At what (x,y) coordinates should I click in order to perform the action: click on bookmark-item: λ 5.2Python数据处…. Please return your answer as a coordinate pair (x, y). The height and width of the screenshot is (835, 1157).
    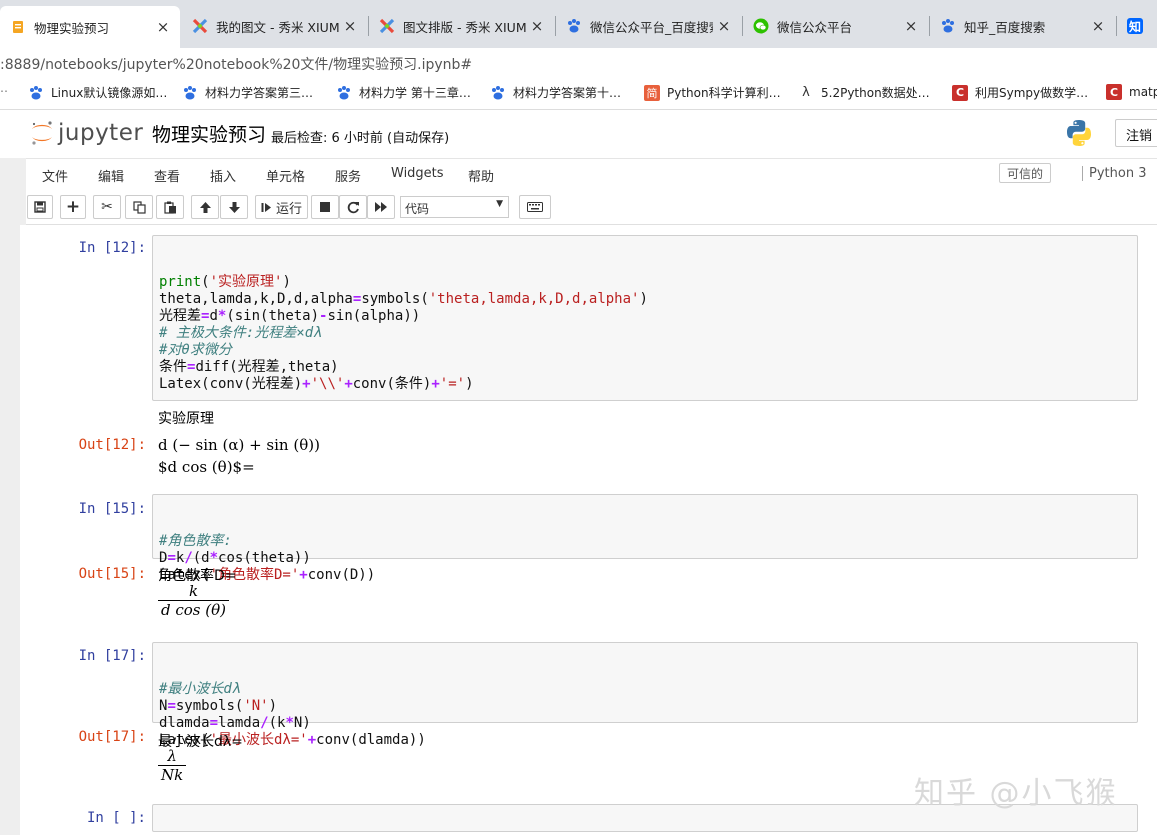
    Looking at the image, I should click on (864, 92).